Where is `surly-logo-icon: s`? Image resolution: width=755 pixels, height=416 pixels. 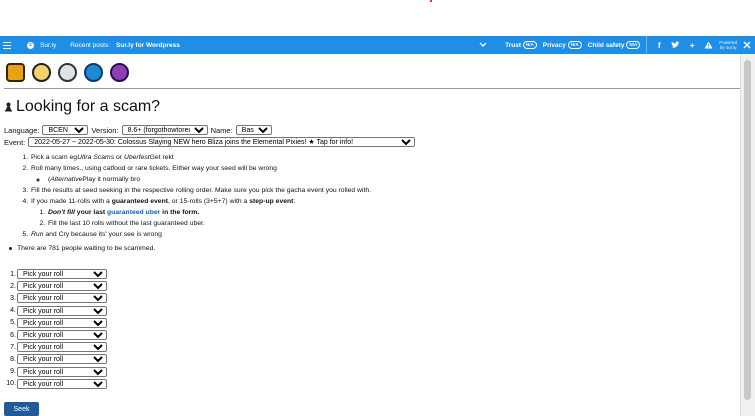
surly-logo-icon: s is located at coordinates (30, 45).